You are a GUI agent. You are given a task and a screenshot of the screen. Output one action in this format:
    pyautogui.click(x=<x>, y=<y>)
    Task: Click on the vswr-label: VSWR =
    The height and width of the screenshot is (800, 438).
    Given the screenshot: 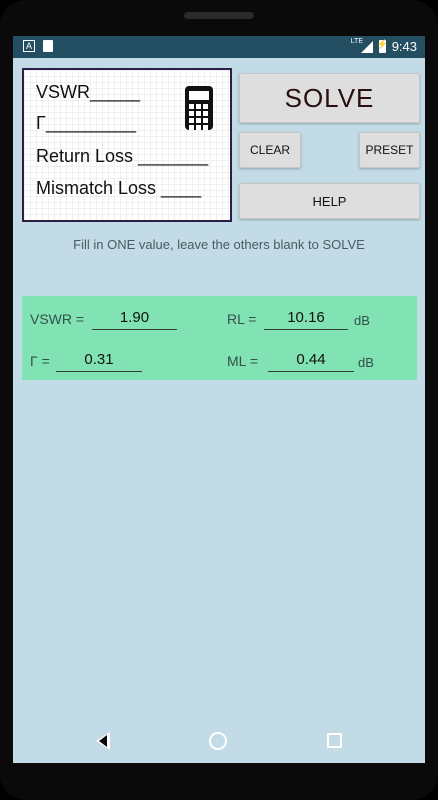 What is the action you would take?
    pyautogui.click(x=57, y=319)
    